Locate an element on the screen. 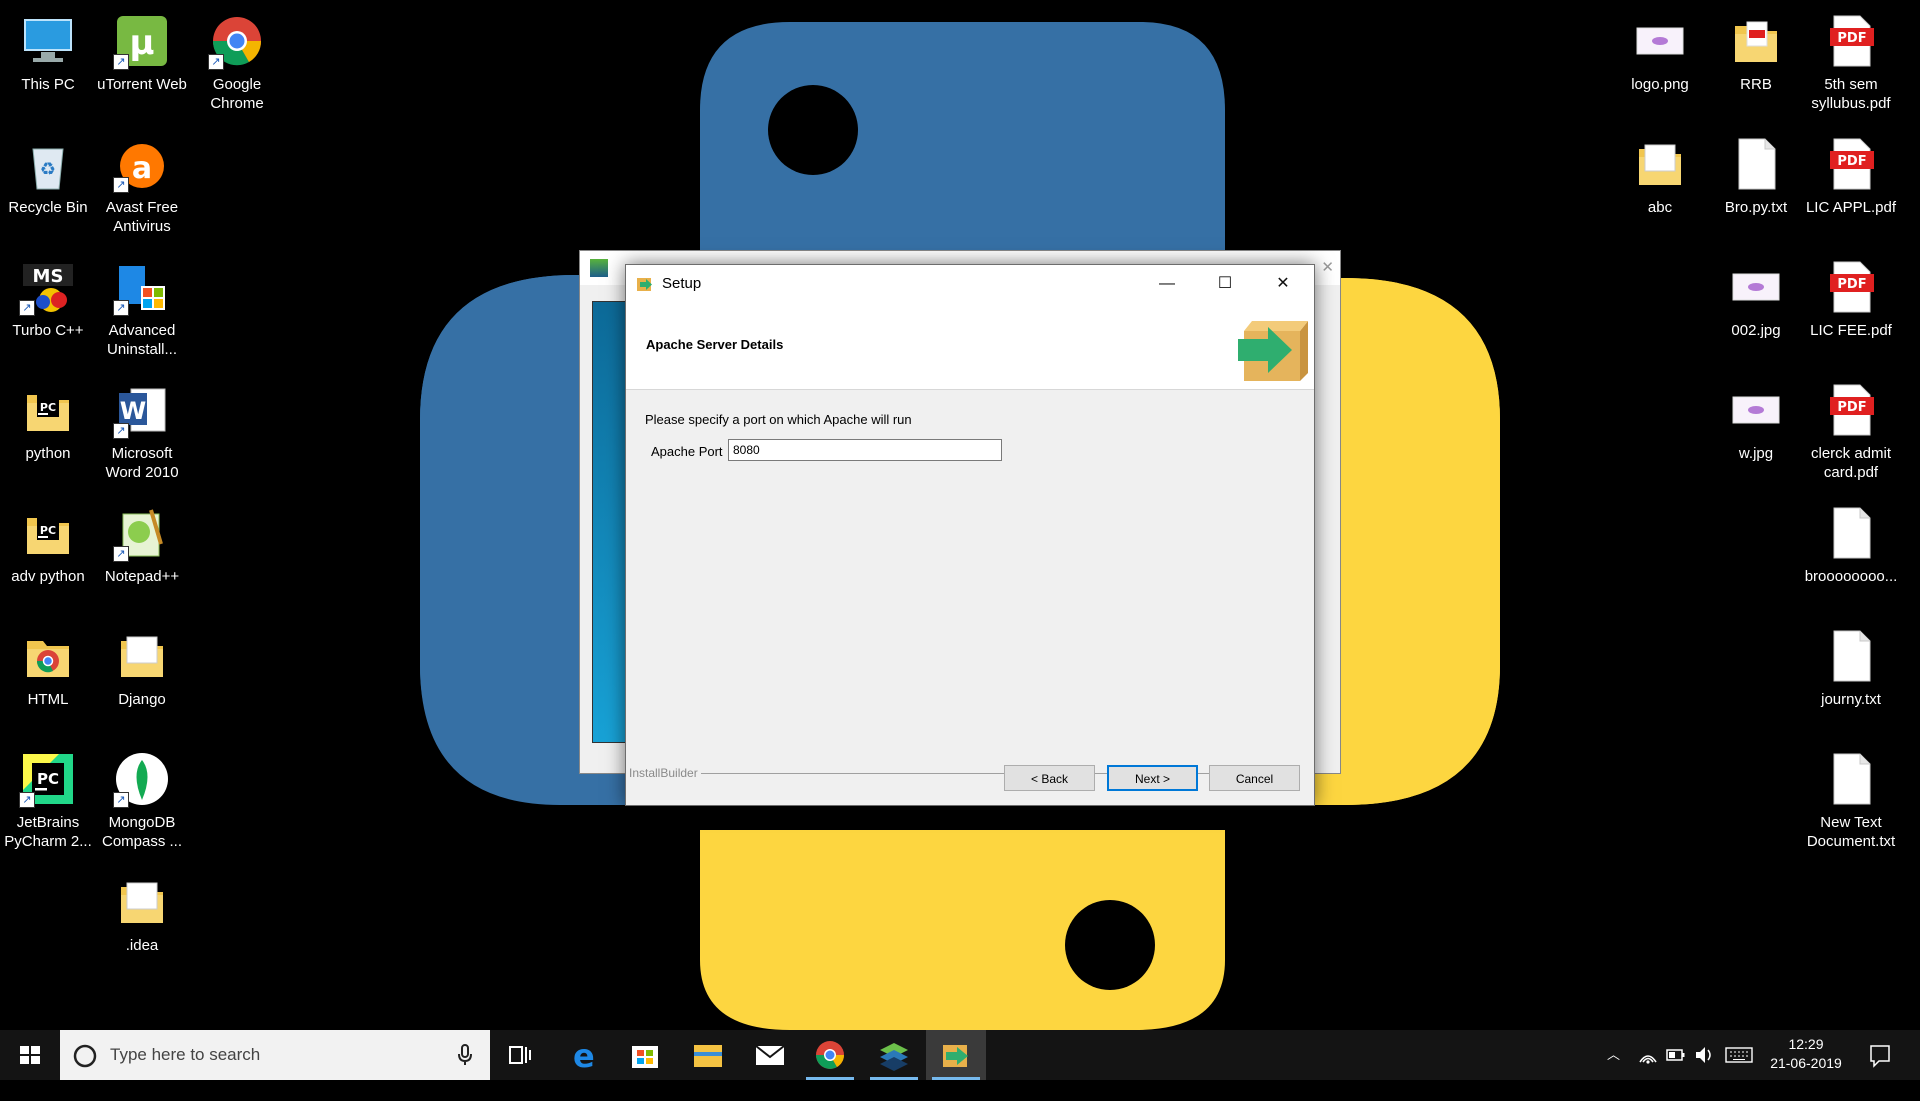 Image resolution: width=1920 pixels, height=1101 pixels. desktop-icon-label: adv python is located at coordinates (48, 576).